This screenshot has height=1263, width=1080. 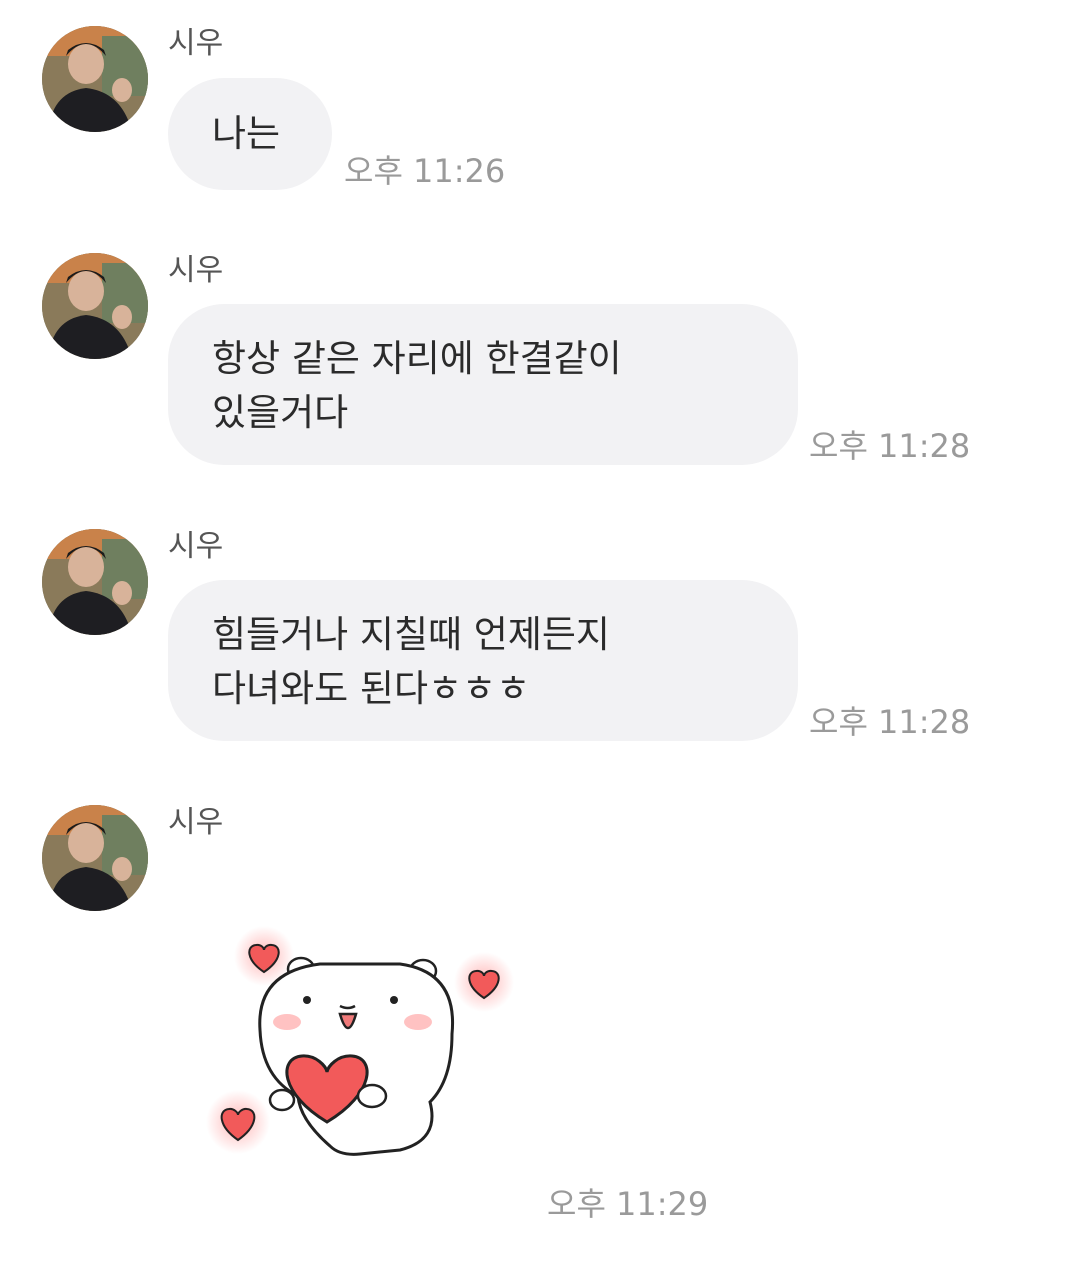 I want to click on message-timestamp: 오후 11:29, so click(x=628, y=1204).